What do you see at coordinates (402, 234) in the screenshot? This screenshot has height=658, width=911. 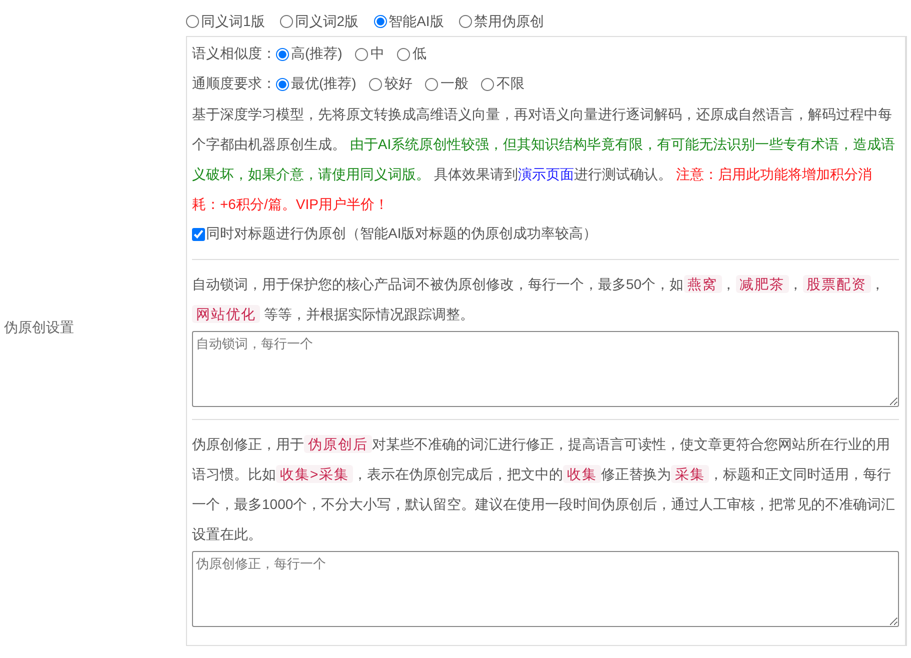 I see `checkbox-label: 同时对标题进行伪原创（智能AI版对标题的伪原创成功率较高）` at bounding box center [402, 234].